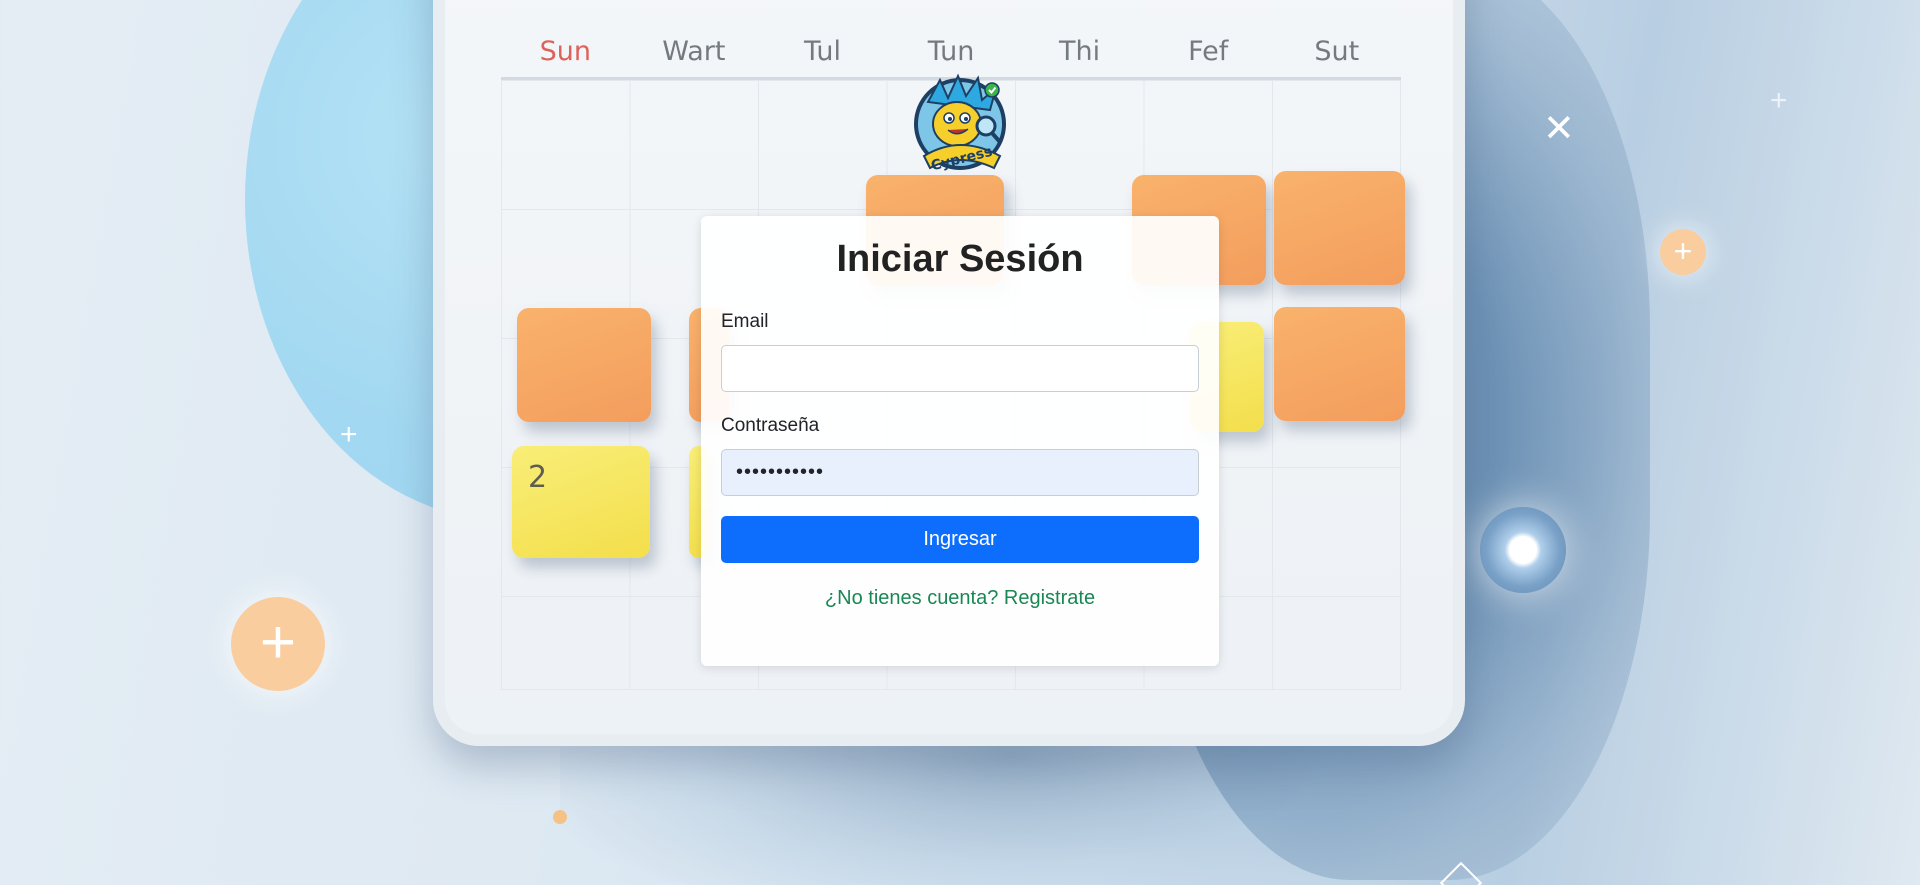 The image size is (1920, 885). Describe the element at coordinates (770, 425) in the screenshot. I see `password-label: Contraseña` at that location.